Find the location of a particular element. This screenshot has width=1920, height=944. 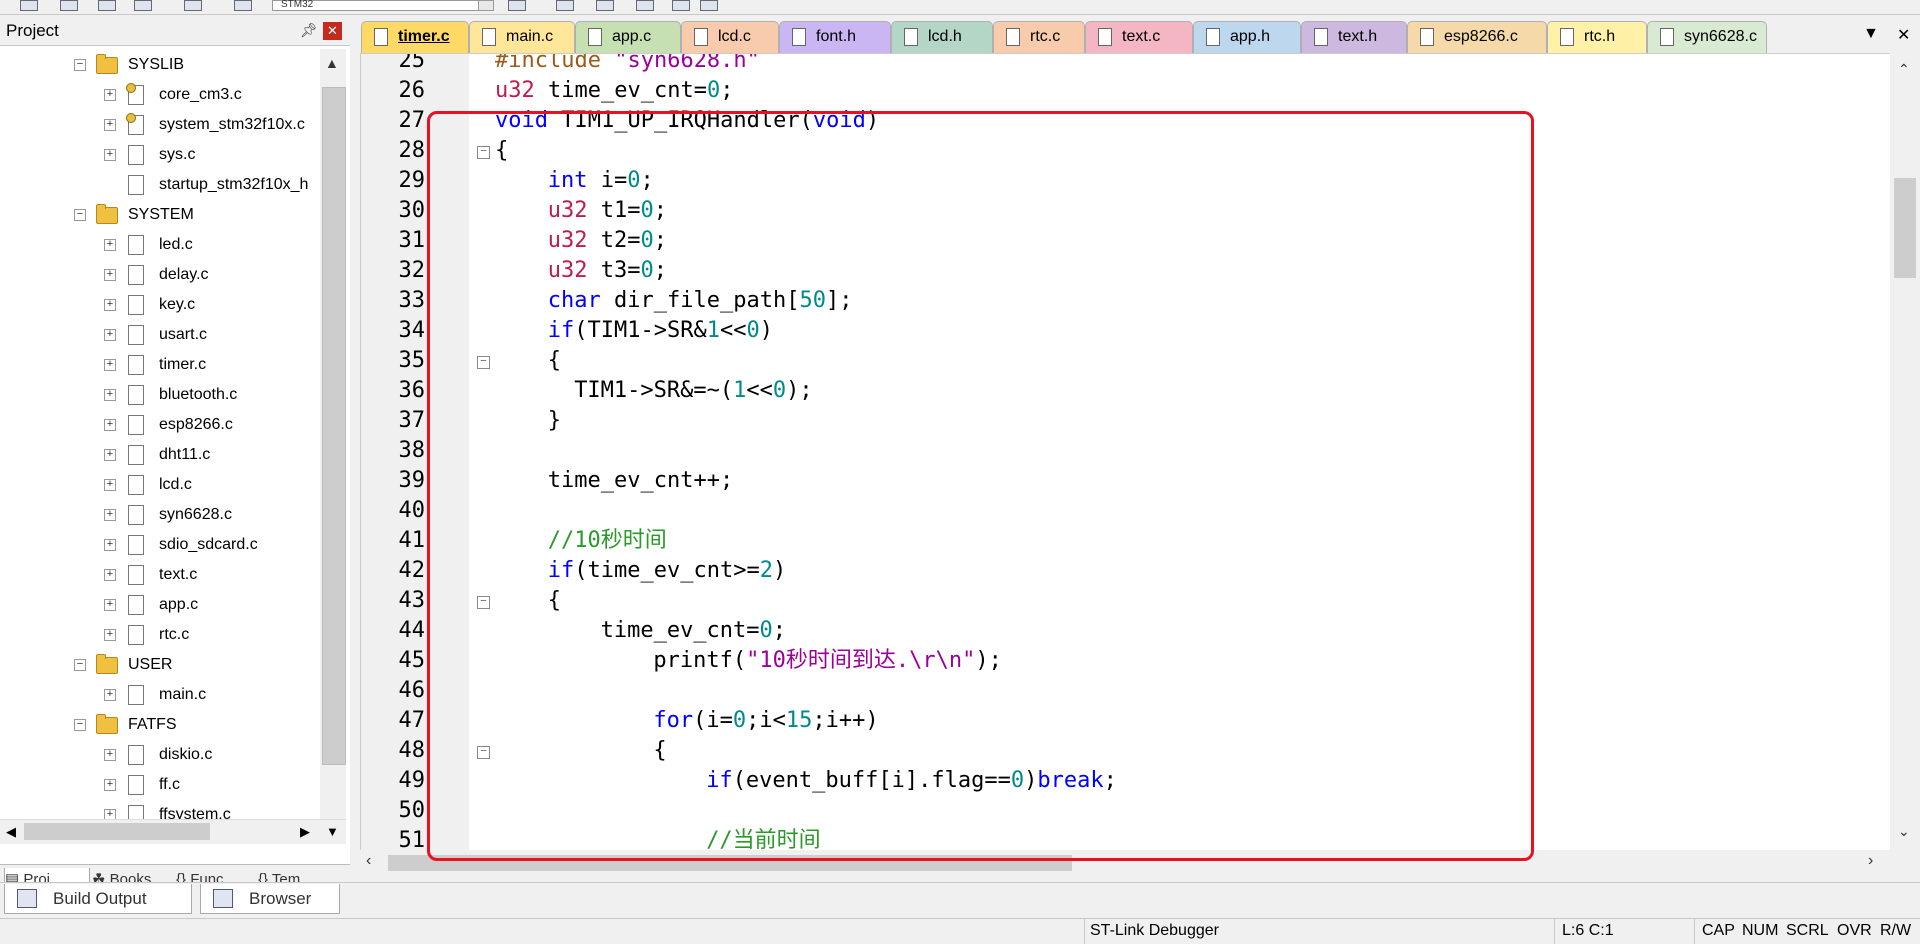

code-line: for(i=0;i<15;i++) is located at coordinates (765, 721).